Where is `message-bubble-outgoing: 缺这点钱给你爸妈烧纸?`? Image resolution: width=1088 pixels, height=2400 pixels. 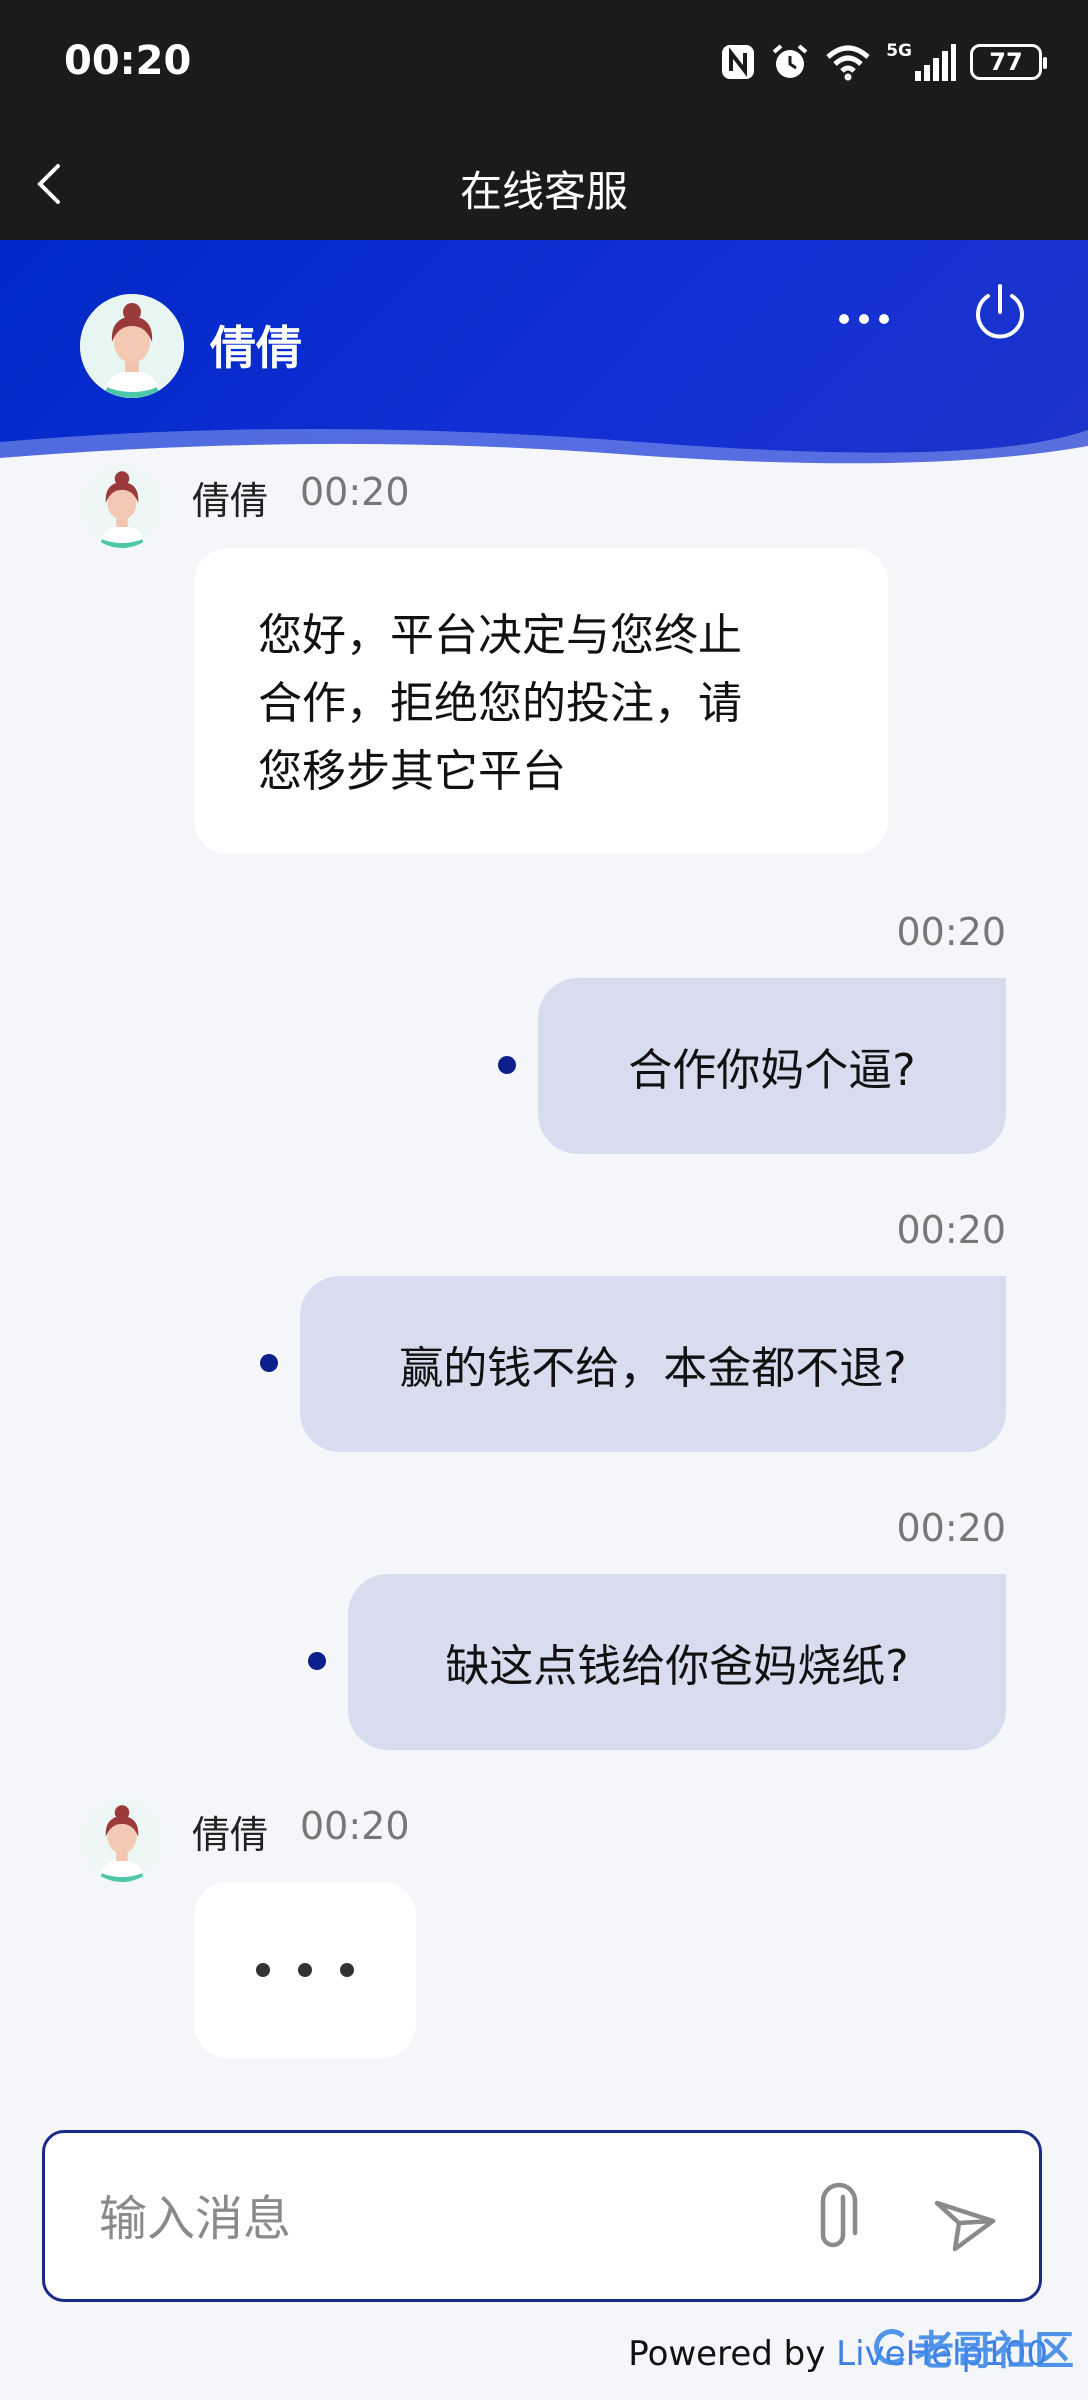
message-bubble-outgoing: 缺这点钱给你爸妈烧纸? is located at coordinates (677, 1662).